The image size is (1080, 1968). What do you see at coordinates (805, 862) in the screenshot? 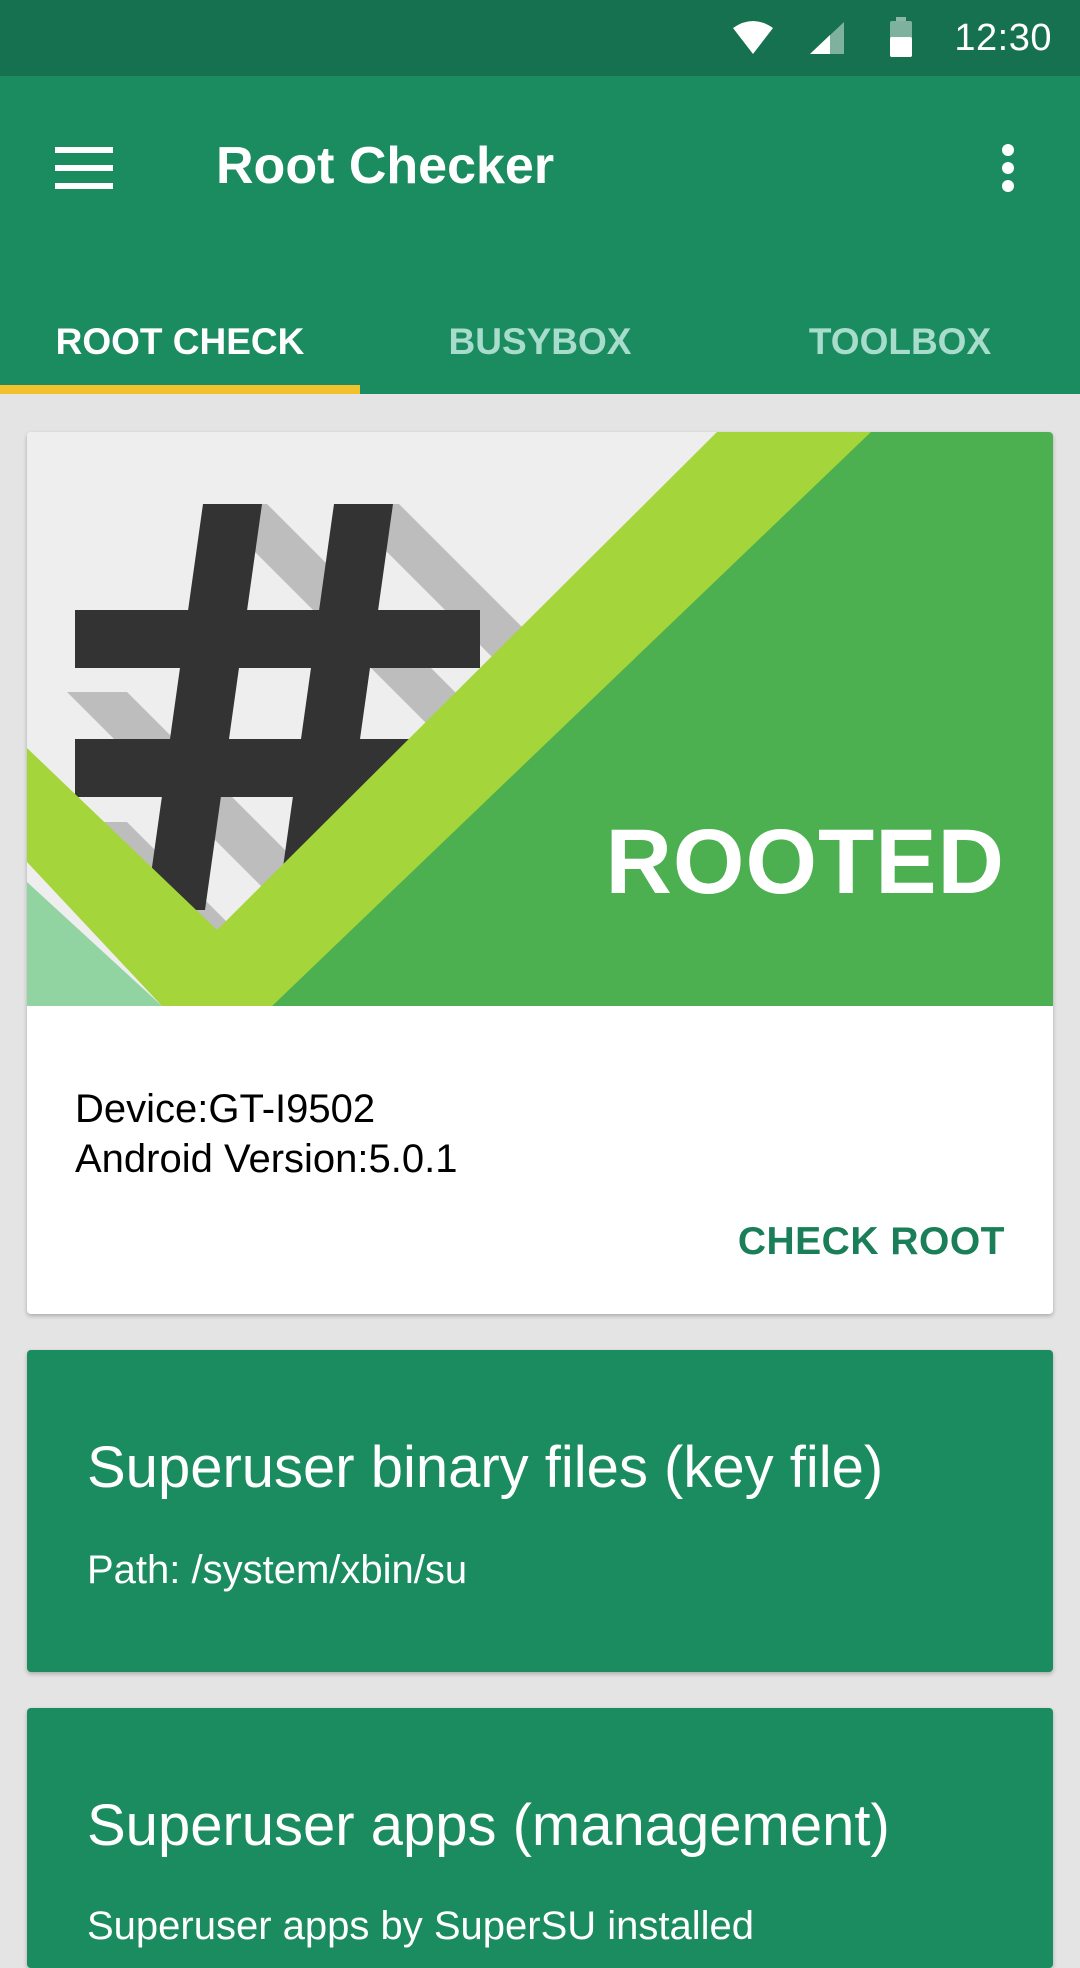
I see `root-status-label: ROOTED` at bounding box center [805, 862].